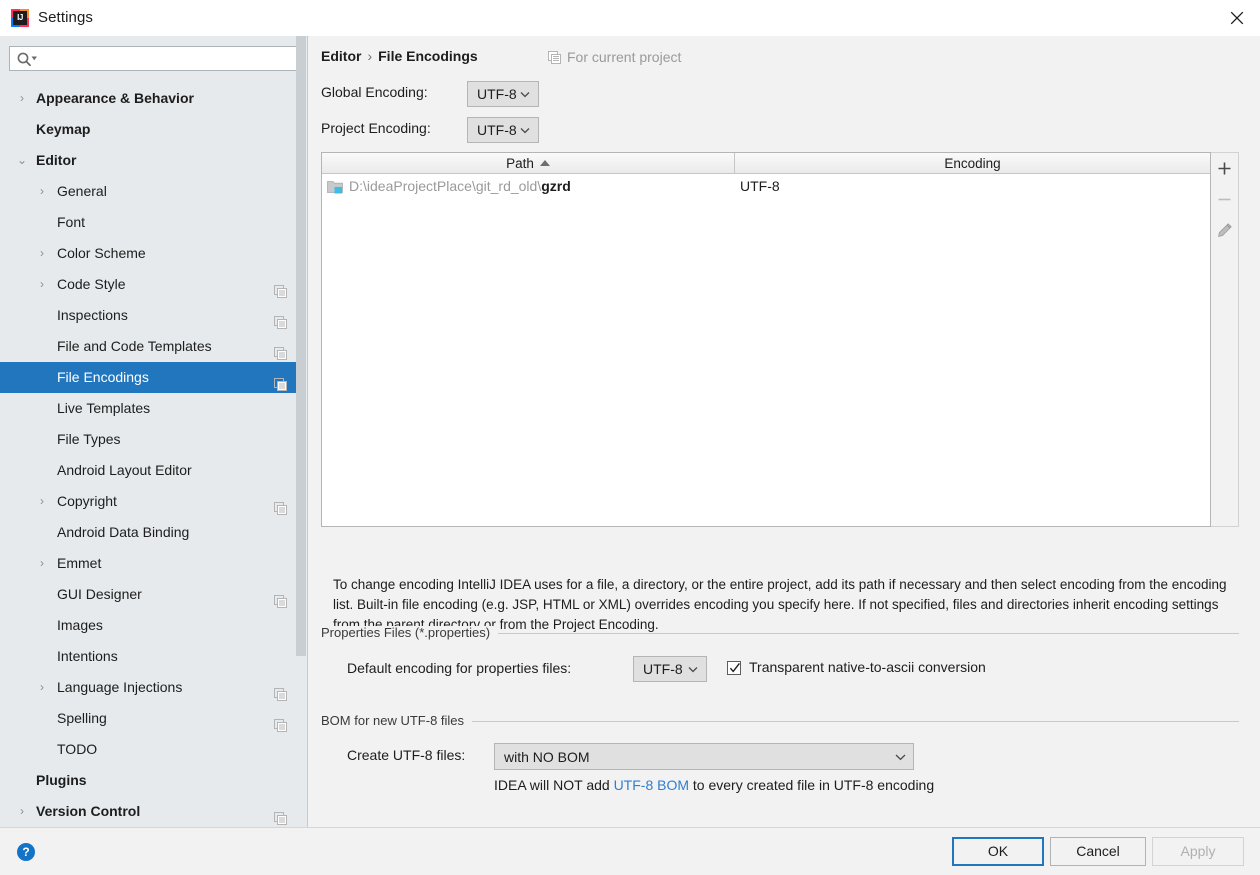 This screenshot has height=875, width=1260. What do you see at coordinates (1224, 199) in the screenshot?
I see `remove-button` at bounding box center [1224, 199].